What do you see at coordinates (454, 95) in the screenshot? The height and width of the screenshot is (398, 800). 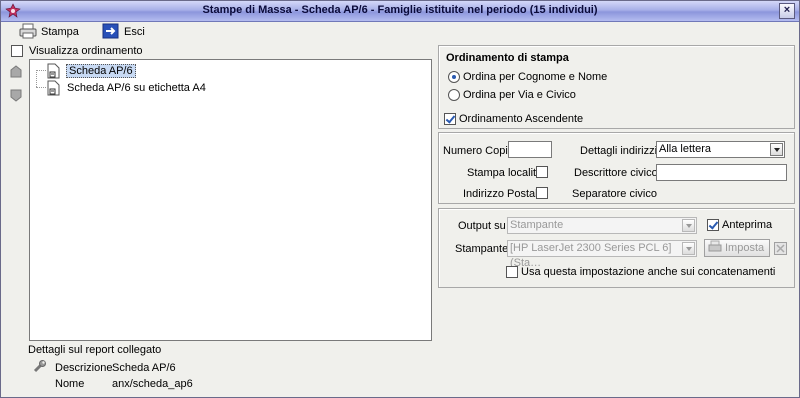 I see `order-by-street-radio` at bounding box center [454, 95].